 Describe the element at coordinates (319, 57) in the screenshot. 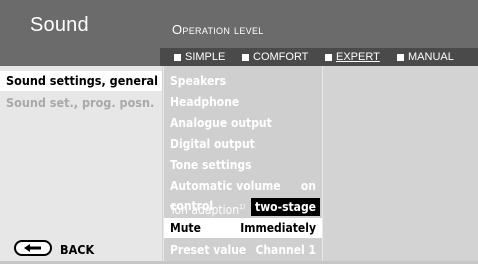

I see `operation-level-bar: SIMPLE COMFORT EXPERT MANUAL` at that location.